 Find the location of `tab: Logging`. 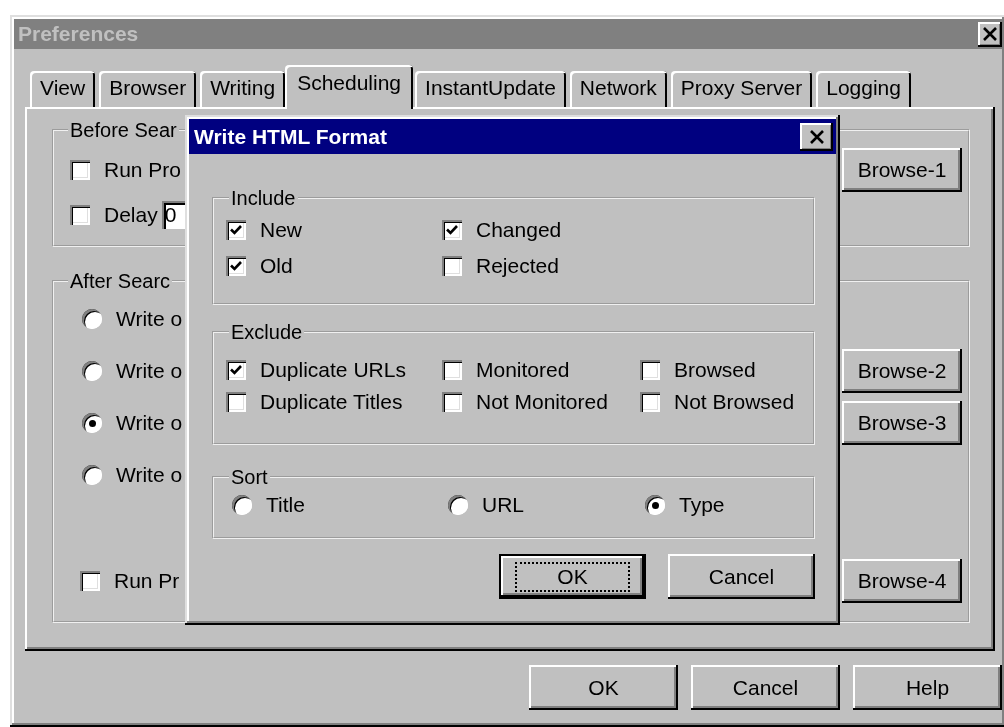

tab: Logging is located at coordinates (863, 89).